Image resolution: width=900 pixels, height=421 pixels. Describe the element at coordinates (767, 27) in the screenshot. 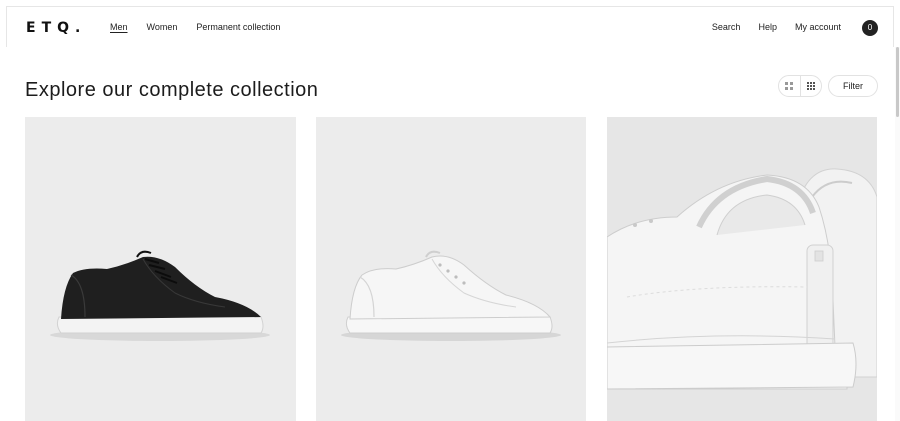

I see `nav-link-help: Help` at that location.